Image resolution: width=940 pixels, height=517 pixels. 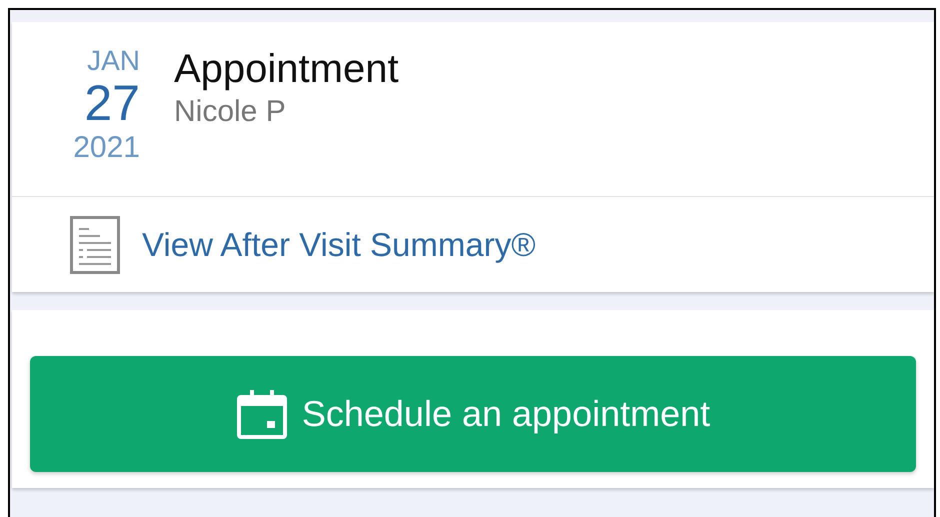 I want to click on document-icon, so click(x=95, y=245).